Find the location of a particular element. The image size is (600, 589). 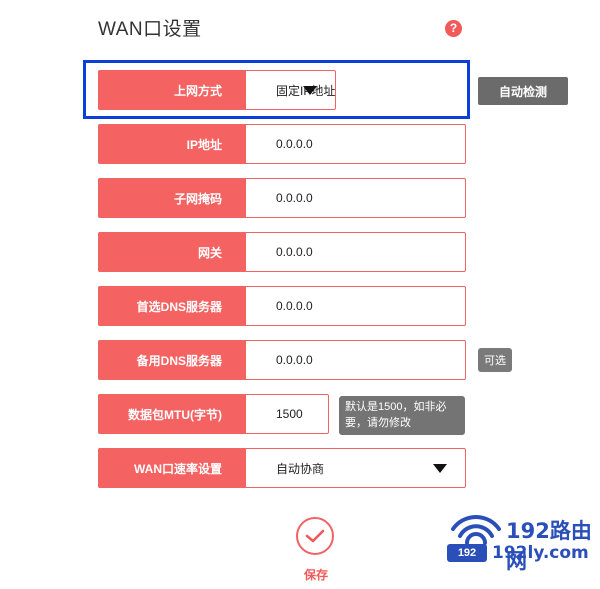

subnet-mask-input is located at coordinates (370, 198).